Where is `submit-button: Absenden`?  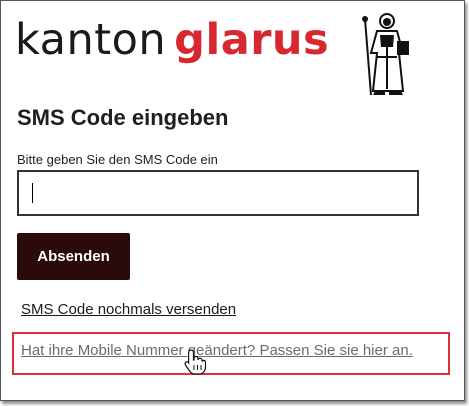 submit-button: Absenden is located at coordinates (73, 256).